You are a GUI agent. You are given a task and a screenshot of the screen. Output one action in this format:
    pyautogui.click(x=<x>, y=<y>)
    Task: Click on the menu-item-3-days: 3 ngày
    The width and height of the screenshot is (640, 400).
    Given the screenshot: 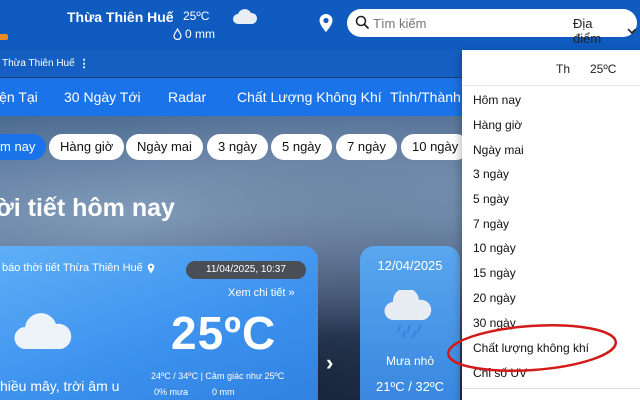 What is the action you would take?
    pyautogui.click(x=491, y=174)
    